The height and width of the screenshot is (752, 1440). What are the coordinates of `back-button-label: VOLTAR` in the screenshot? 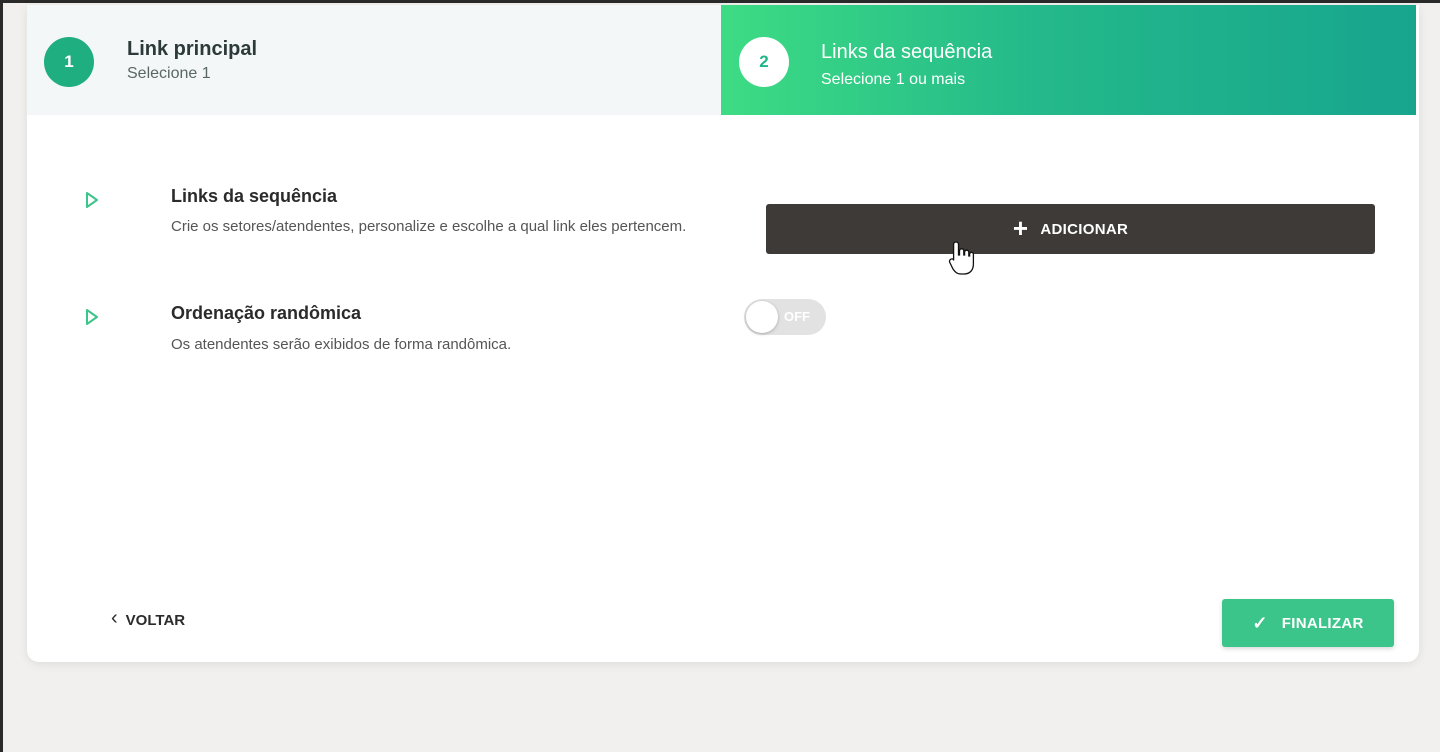 It's located at (155, 620).